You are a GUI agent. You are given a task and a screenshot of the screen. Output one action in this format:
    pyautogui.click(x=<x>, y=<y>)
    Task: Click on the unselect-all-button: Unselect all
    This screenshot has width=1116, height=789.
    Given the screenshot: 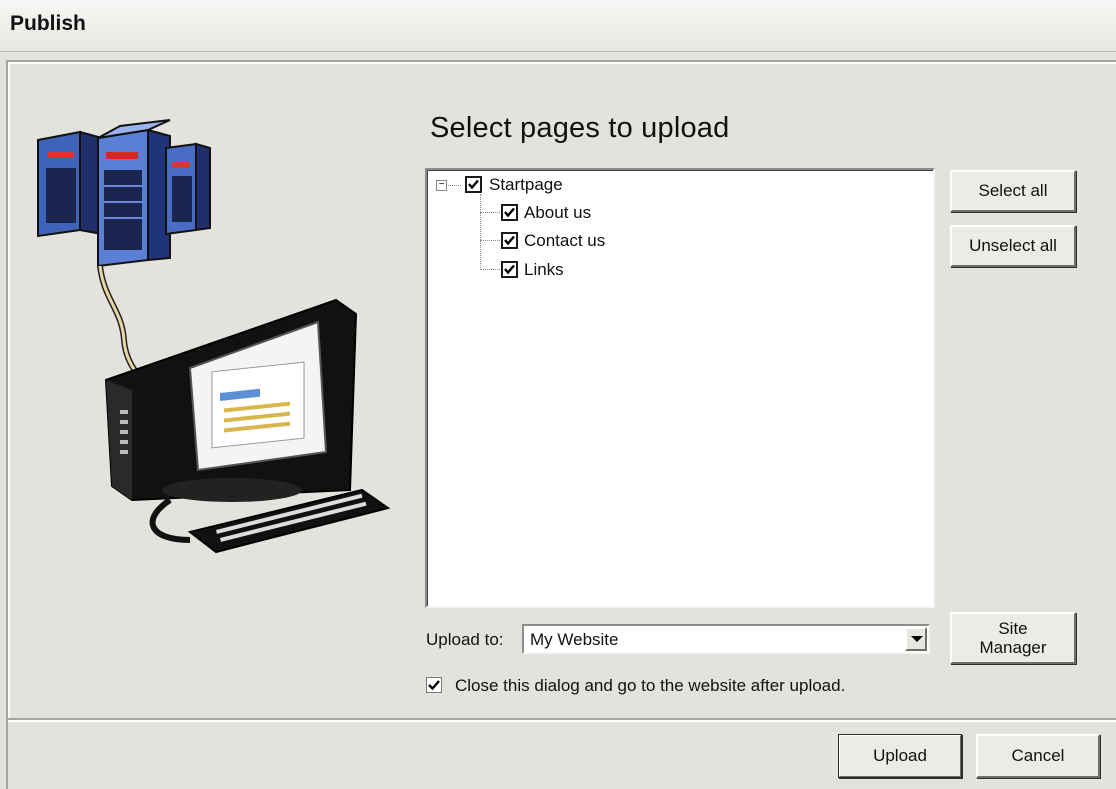 What is the action you would take?
    pyautogui.click(x=1013, y=246)
    